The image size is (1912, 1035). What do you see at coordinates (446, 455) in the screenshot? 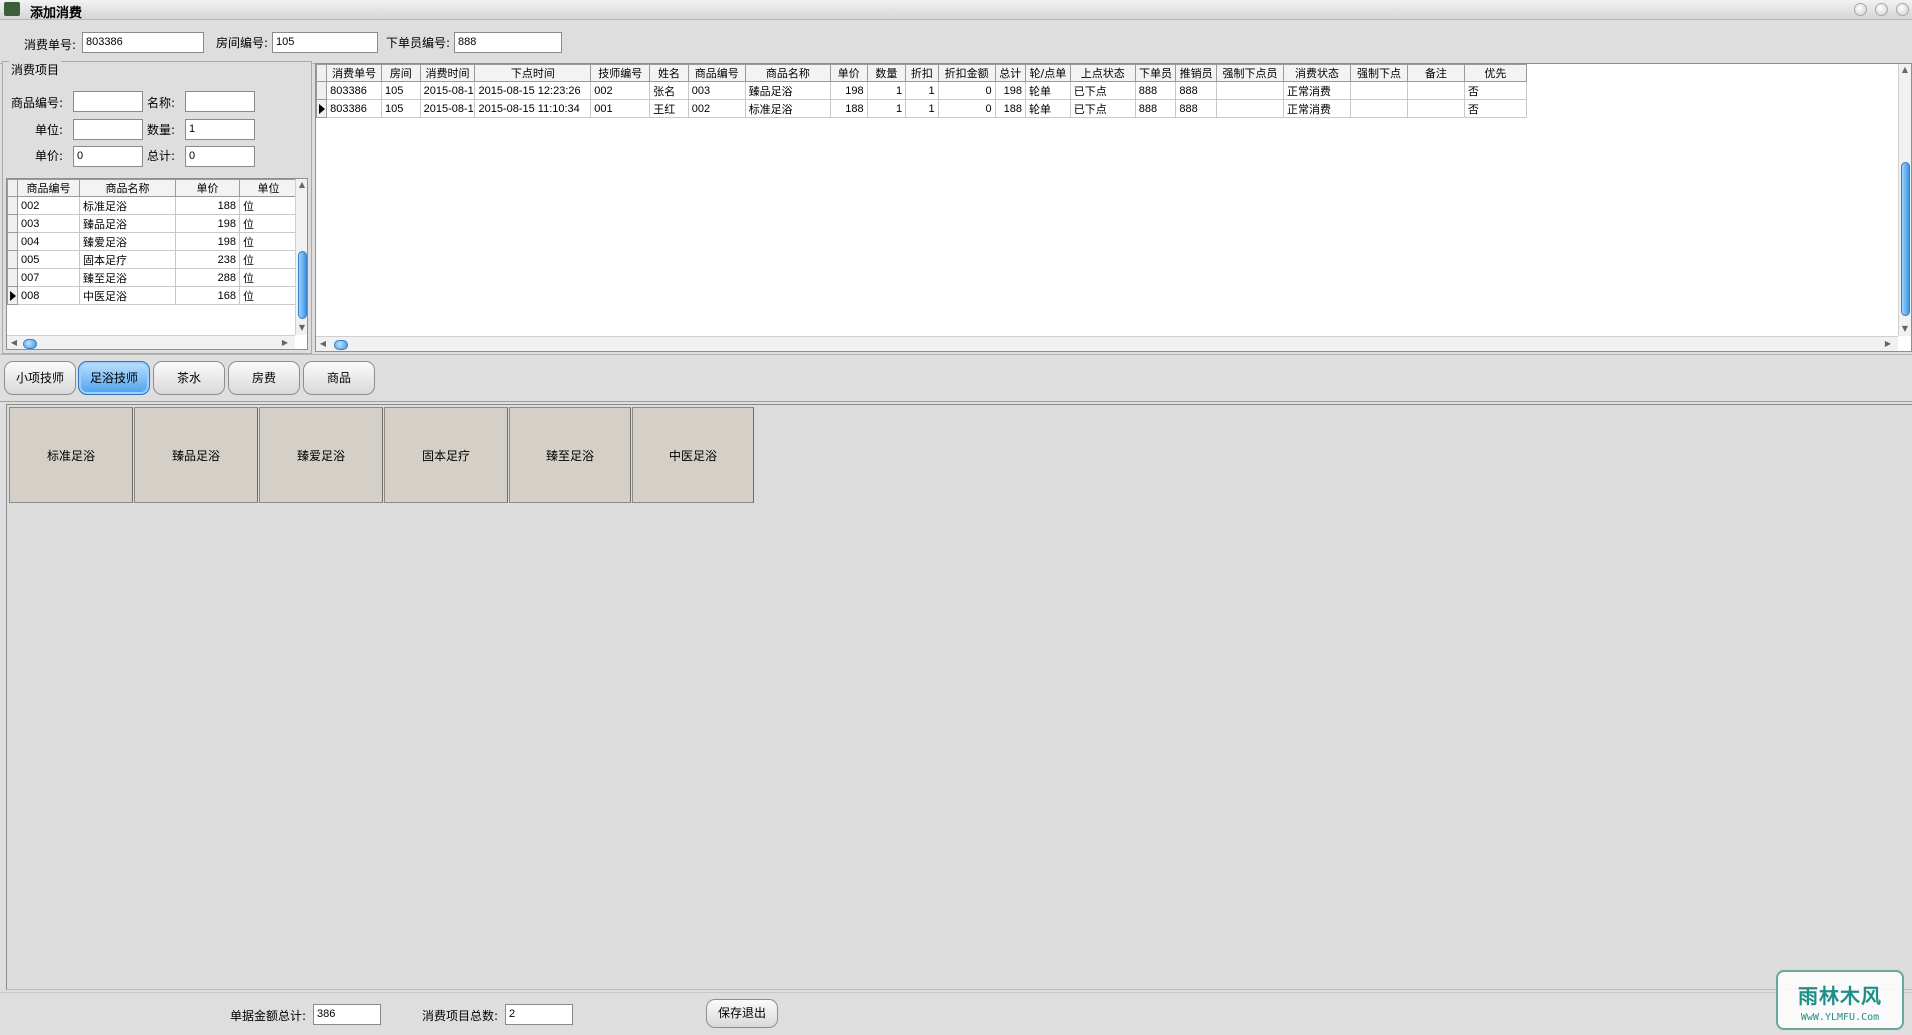
I see `item-button-guben-foot: 固本足疗` at bounding box center [446, 455].